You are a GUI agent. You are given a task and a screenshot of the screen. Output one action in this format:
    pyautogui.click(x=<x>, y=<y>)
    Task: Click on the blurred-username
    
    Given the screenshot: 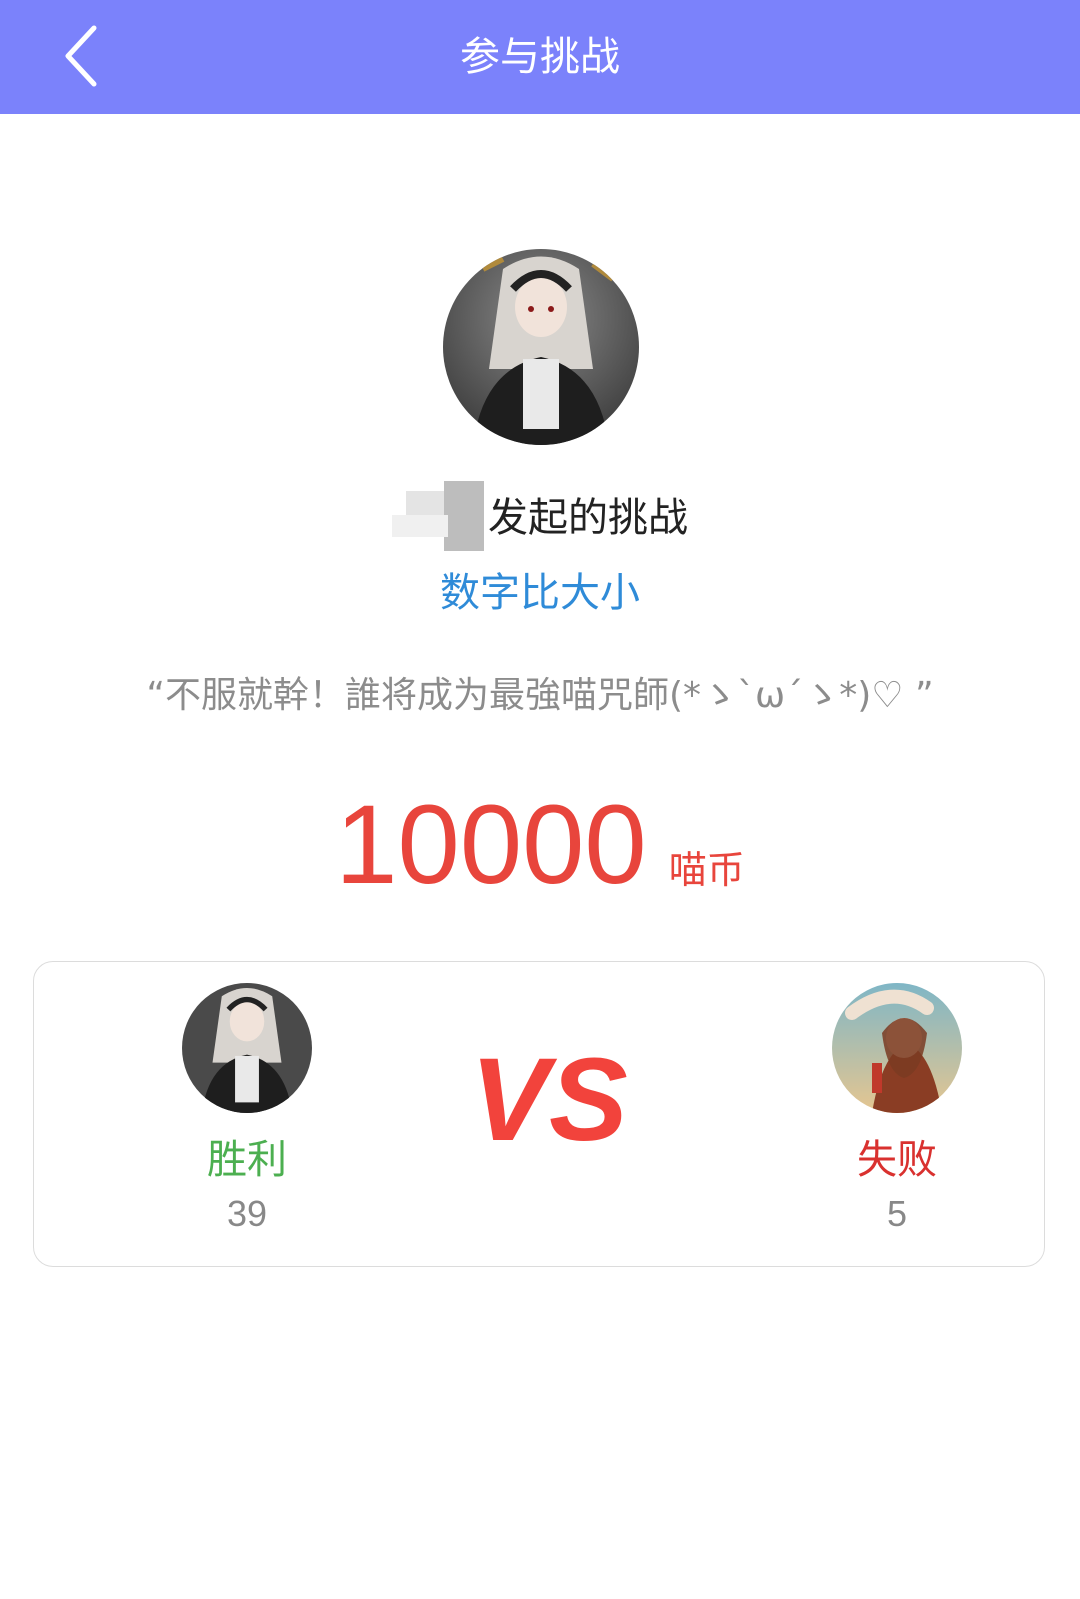 What is the action you would take?
    pyautogui.click(x=438, y=516)
    